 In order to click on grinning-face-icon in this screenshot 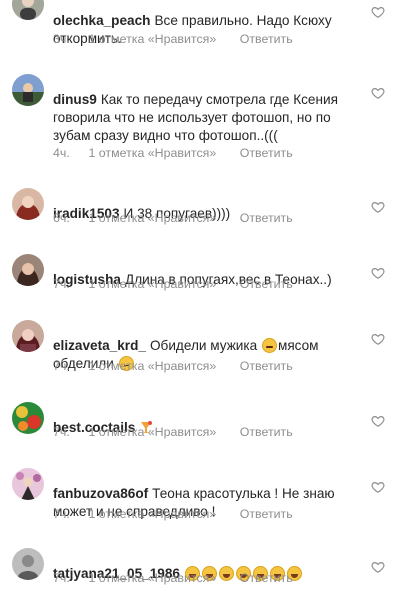, I will do `click(269, 345)`.